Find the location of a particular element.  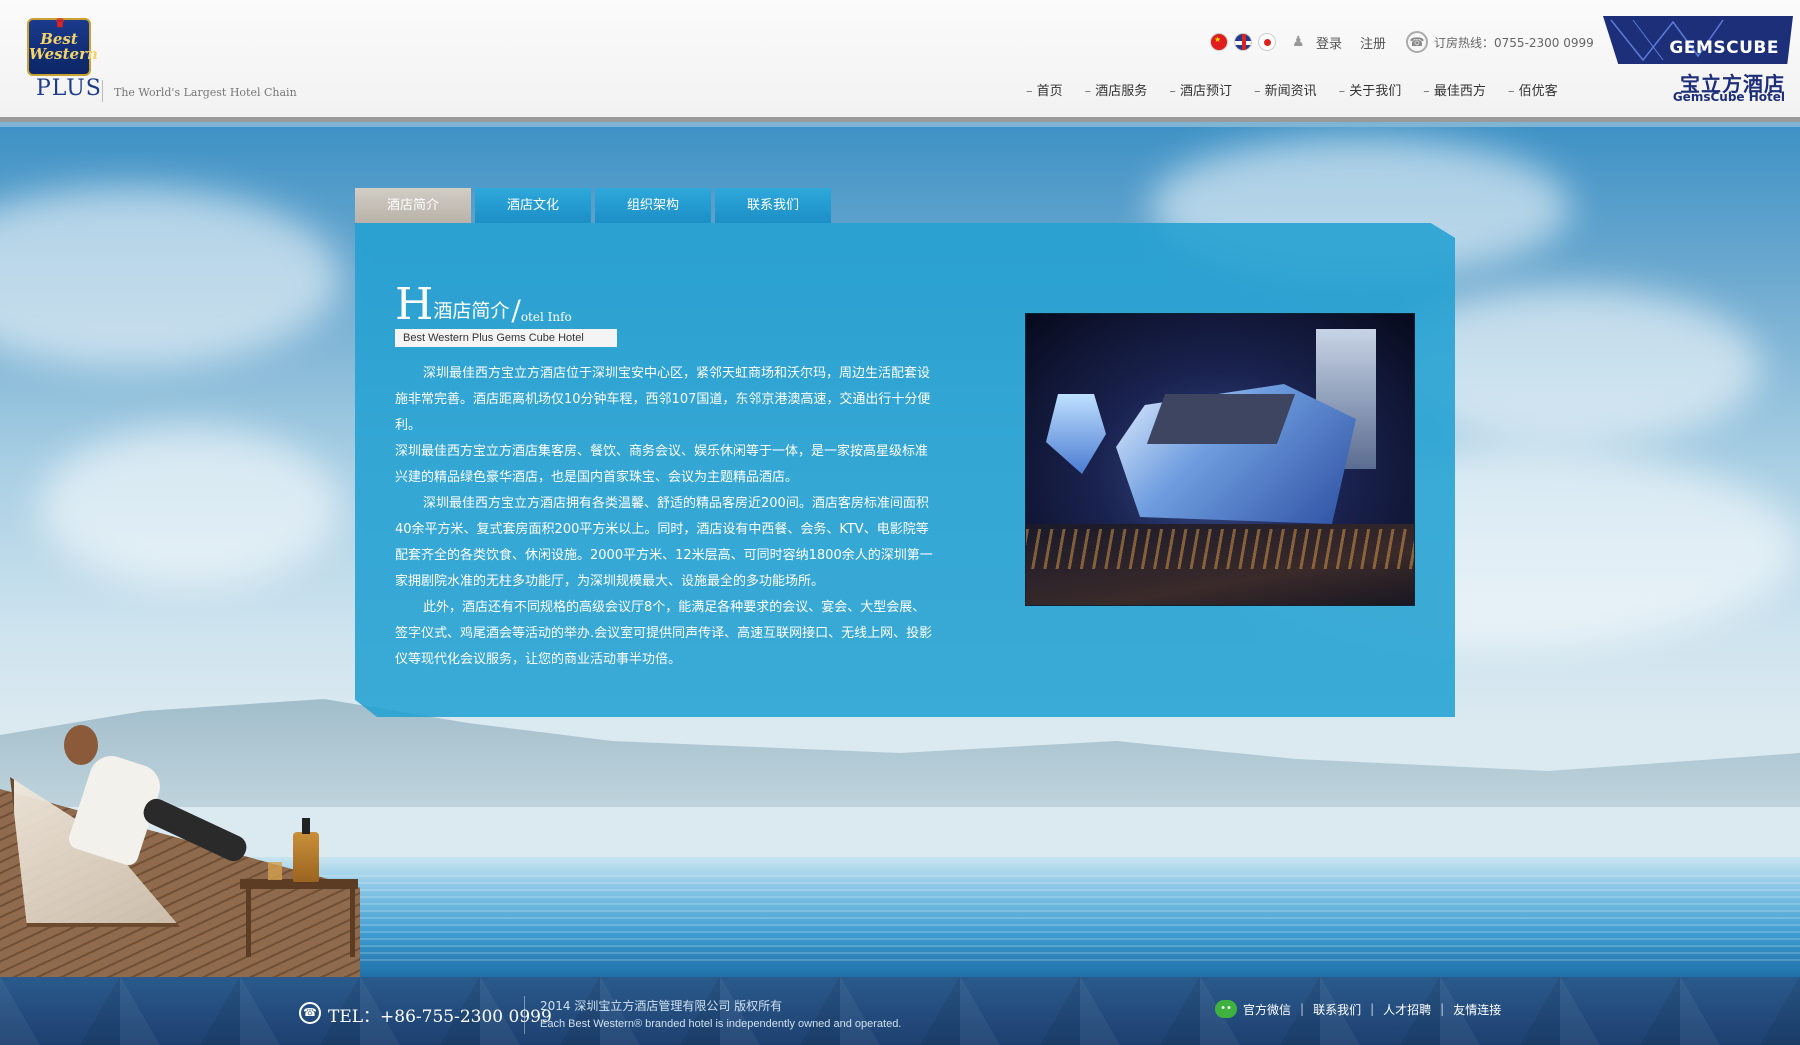

footer-link-careers: 人才招聘 is located at coordinates (1407, 1009).